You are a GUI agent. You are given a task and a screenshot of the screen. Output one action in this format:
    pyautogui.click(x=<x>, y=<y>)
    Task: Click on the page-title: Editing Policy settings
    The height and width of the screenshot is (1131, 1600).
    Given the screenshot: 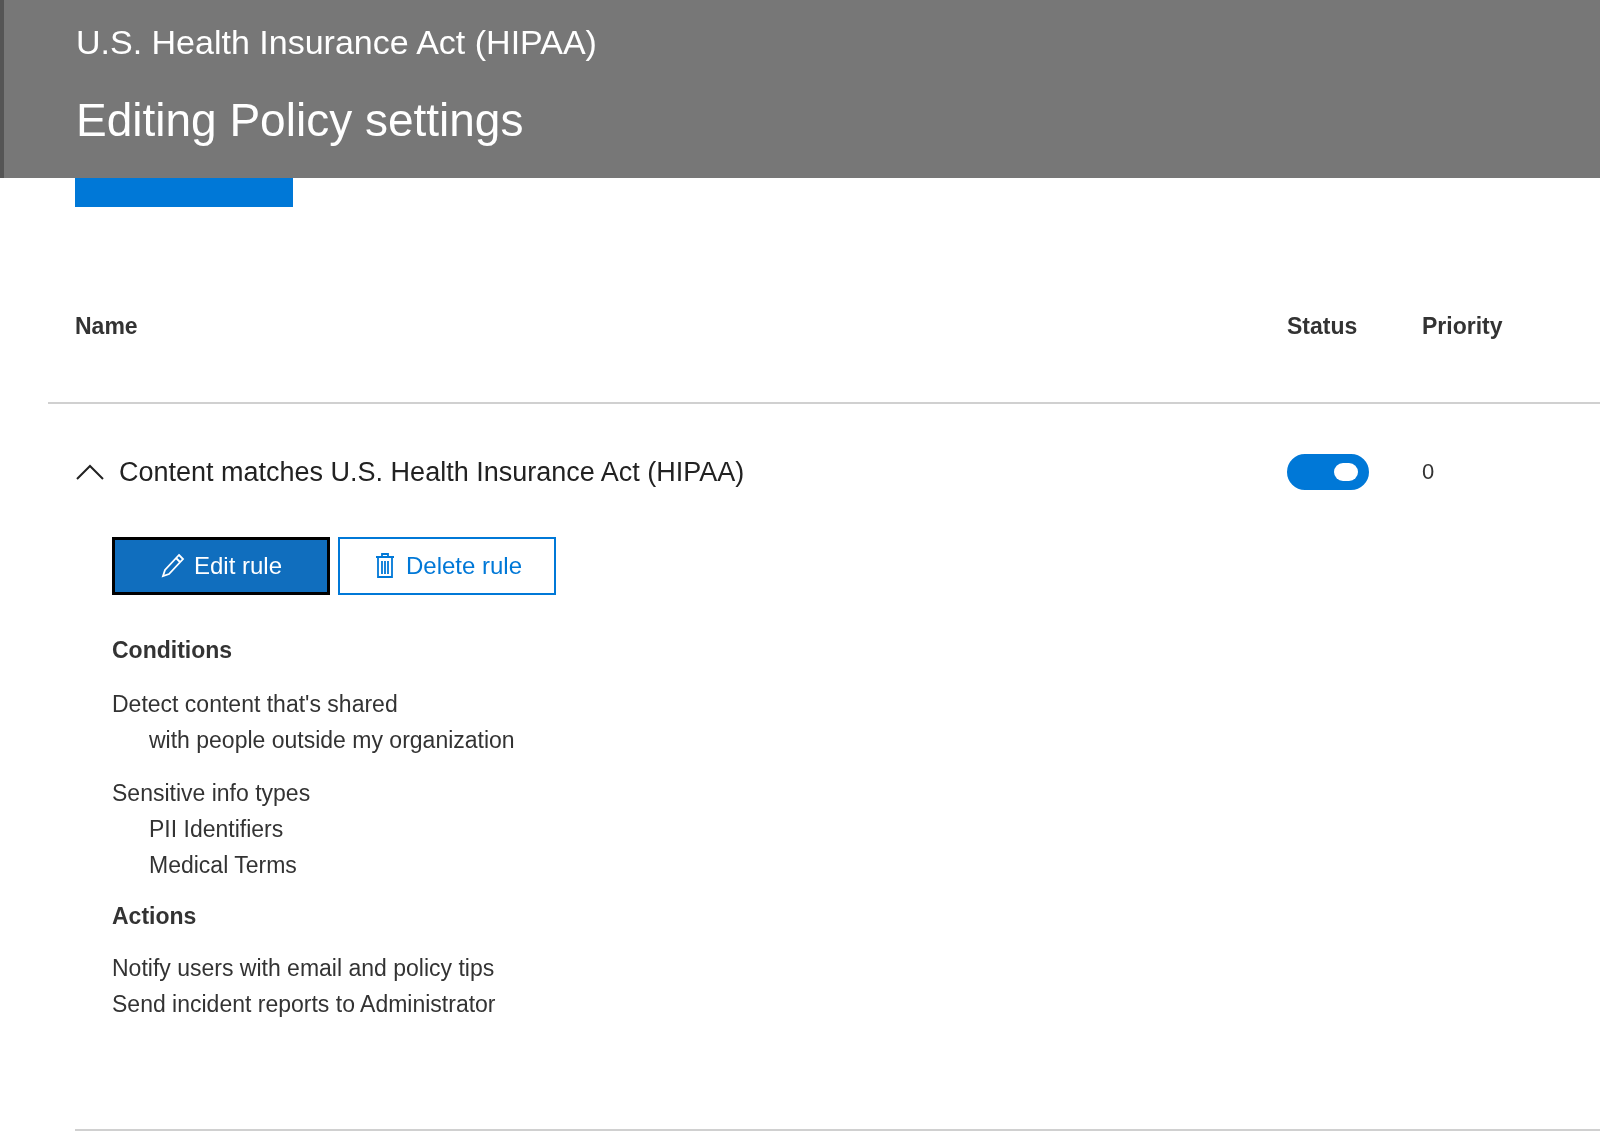 What is the action you would take?
    pyautogui.click(x=300, y=120)
    